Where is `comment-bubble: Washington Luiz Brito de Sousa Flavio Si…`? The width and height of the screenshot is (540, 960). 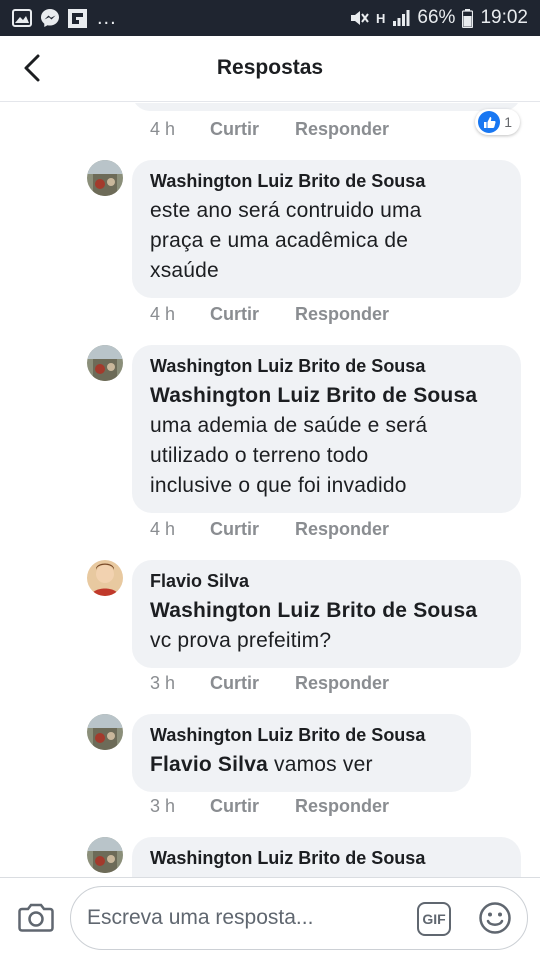
comment-bubble: Washington Luiz Brito de Sousa Flavio Si… is located at coordinates (301, 753).